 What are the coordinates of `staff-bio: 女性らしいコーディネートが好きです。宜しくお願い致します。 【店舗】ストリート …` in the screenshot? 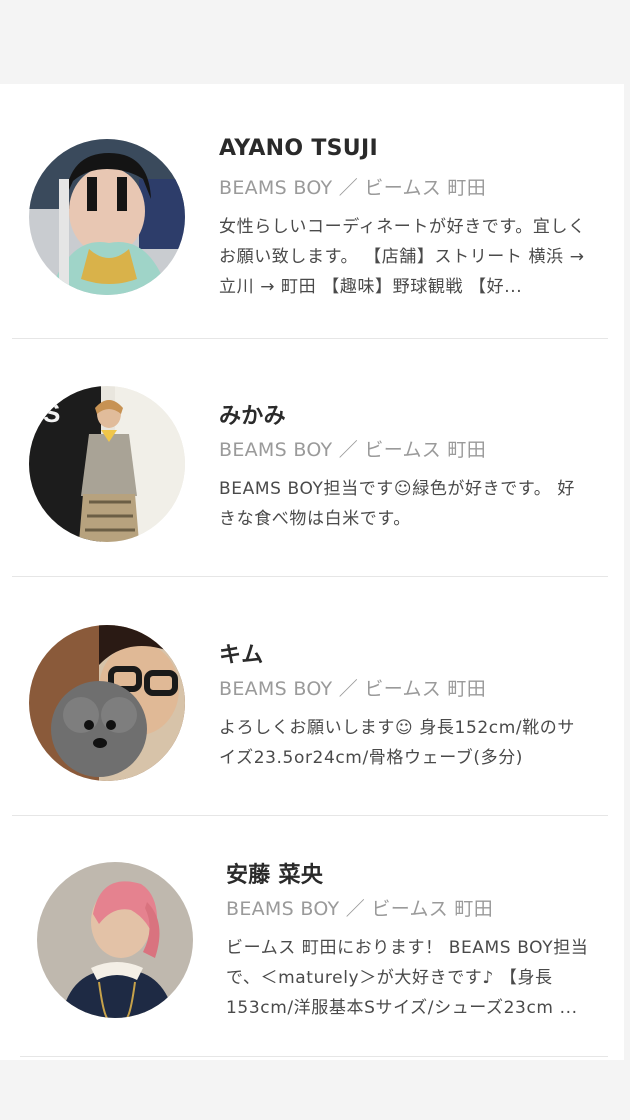 It's located at (402, 257).